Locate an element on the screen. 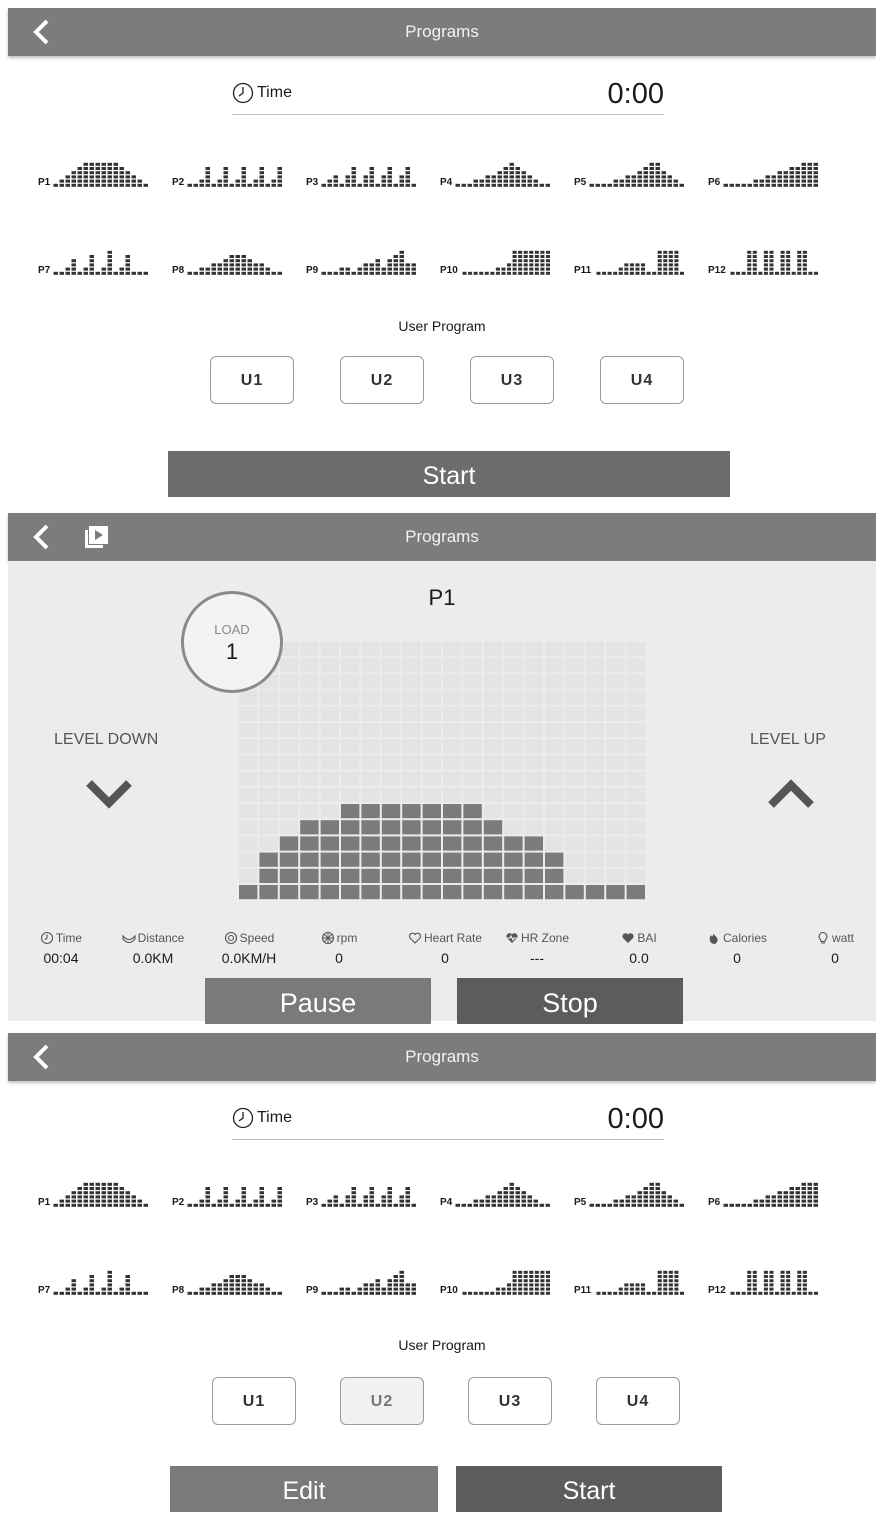  pause-button: Pause is located at coordinates (318, 1001).